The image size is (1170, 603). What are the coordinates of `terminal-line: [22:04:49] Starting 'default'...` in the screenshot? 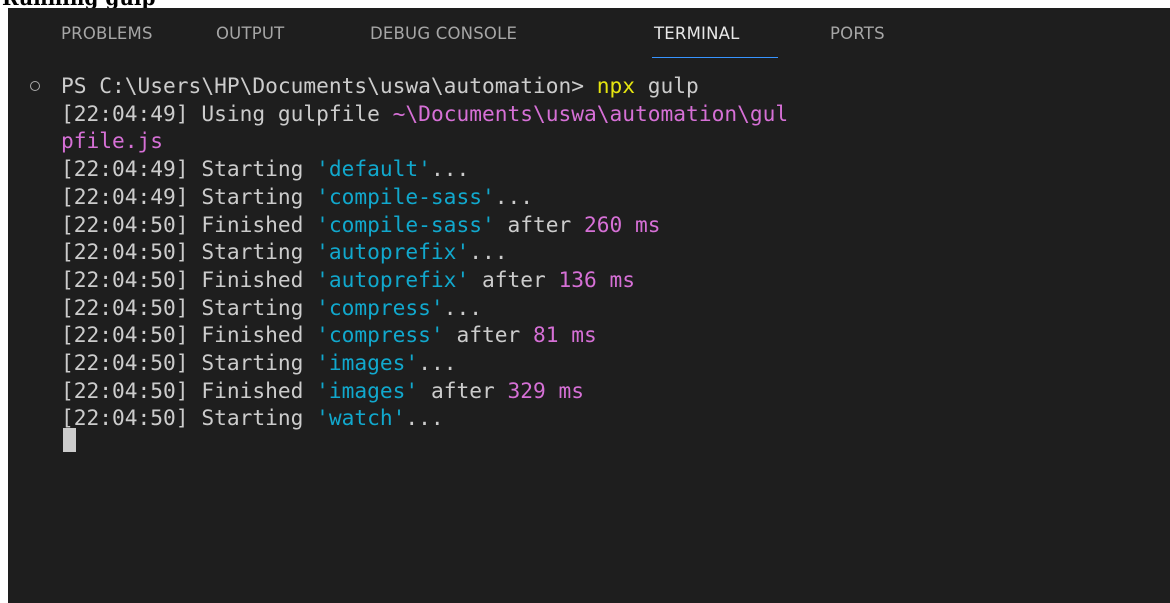 It's located at (265, 169).